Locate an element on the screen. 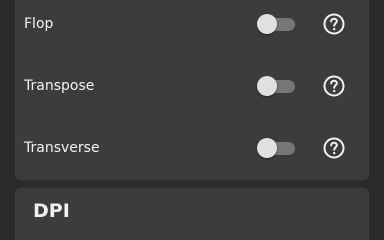  dpi-section-title: DPI is located at coordinates (51, 211).